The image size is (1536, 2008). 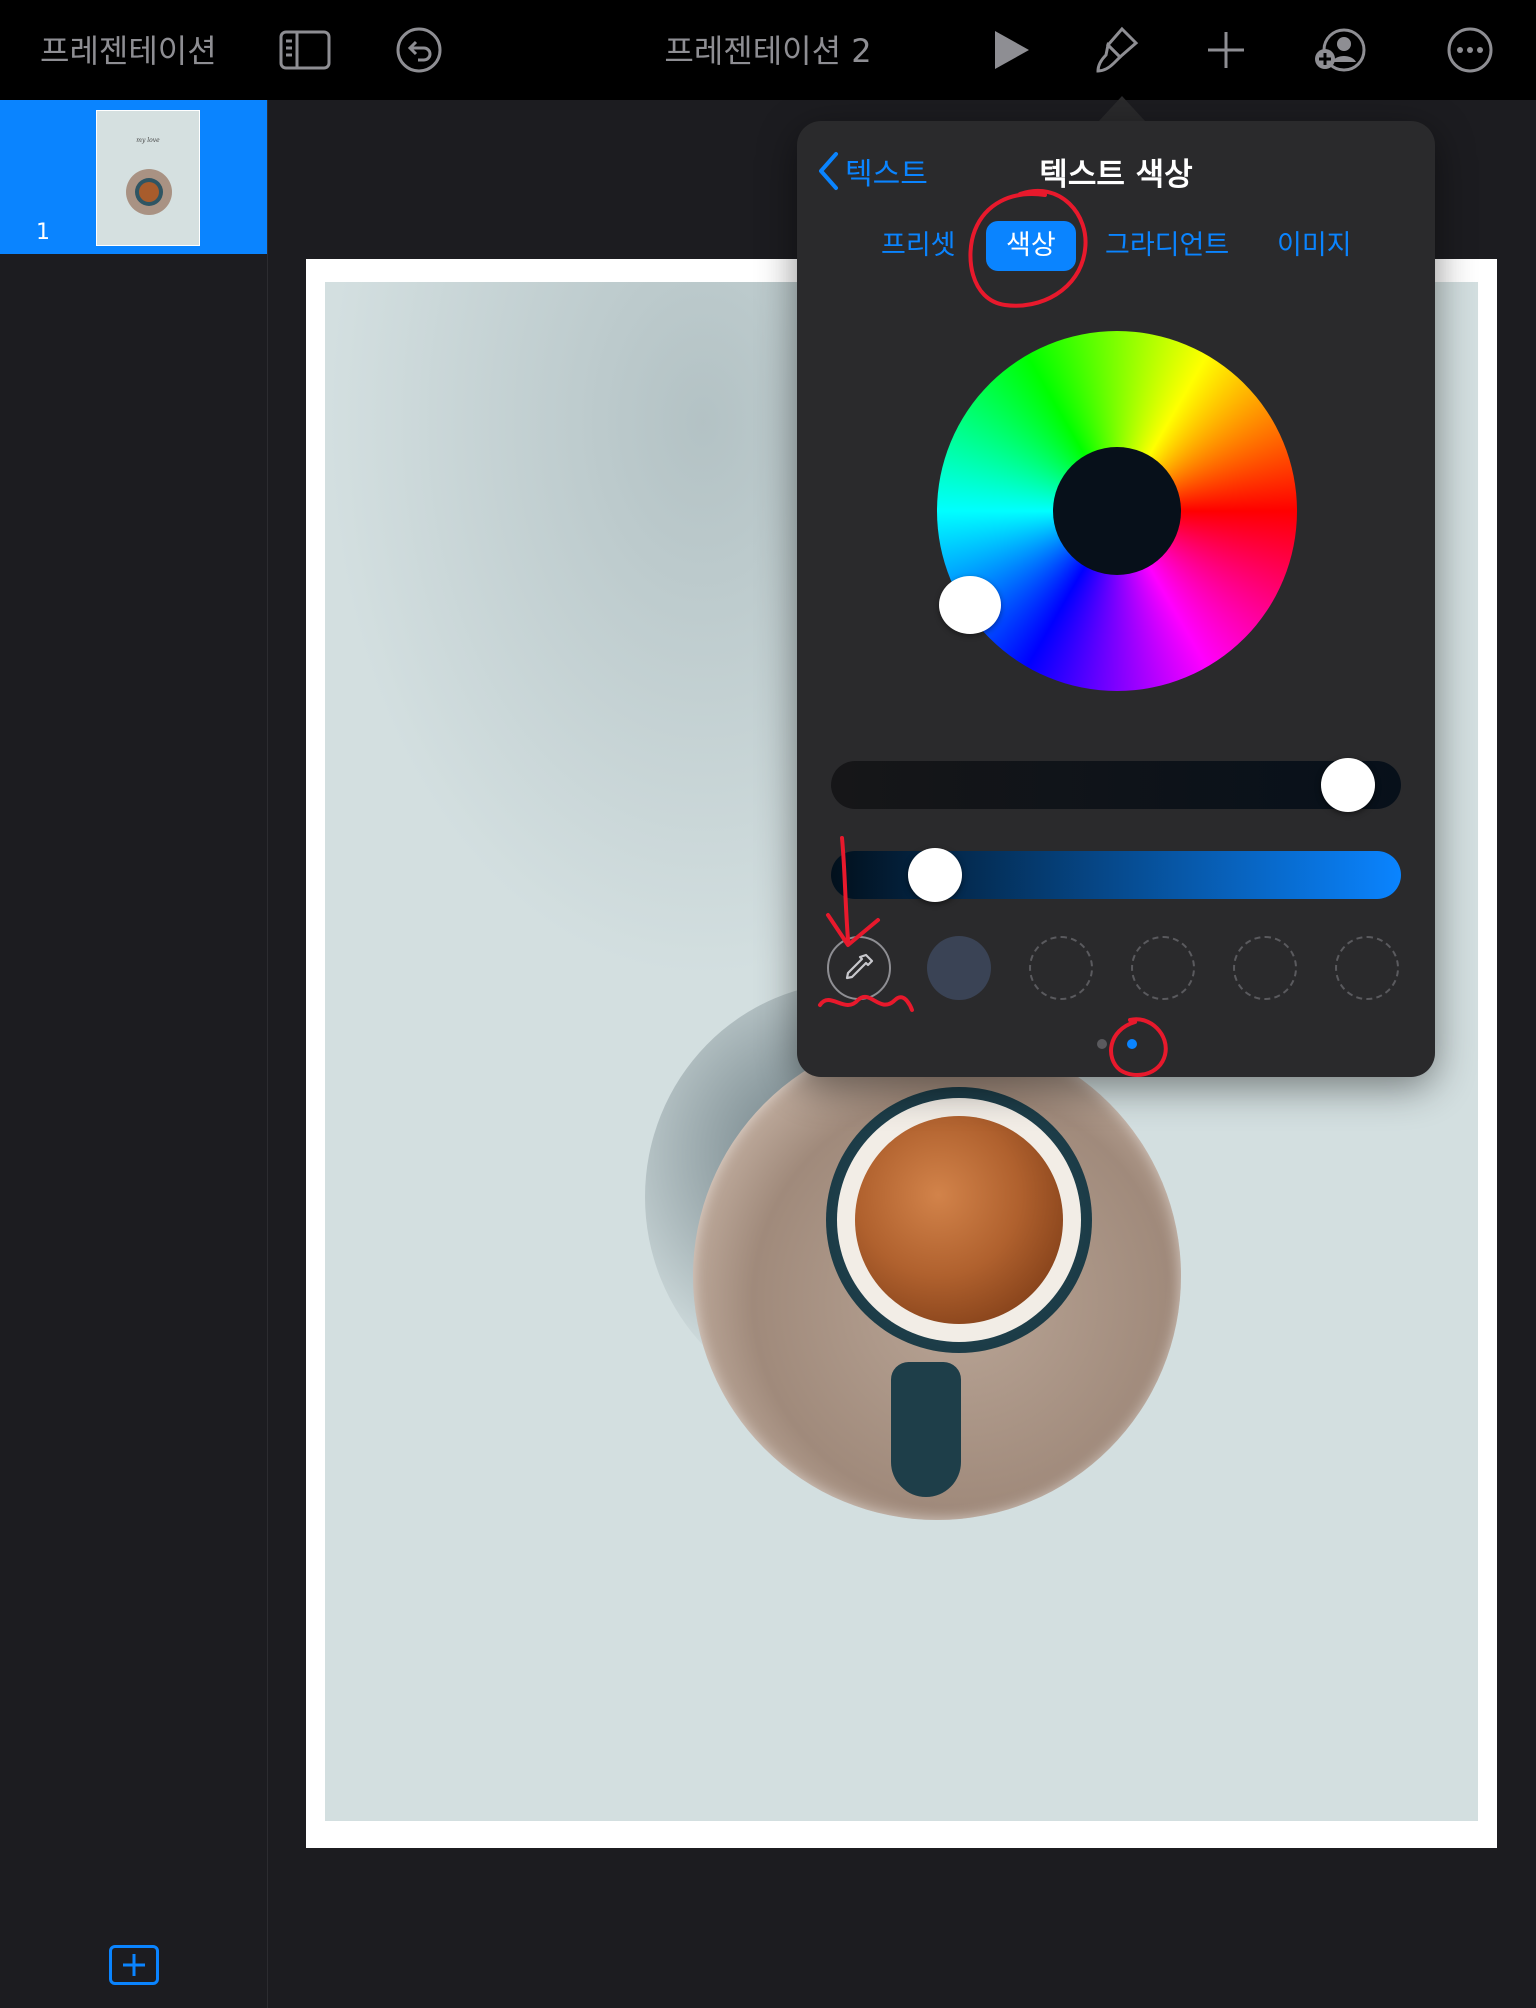 I want to click on tab-preset: 프리셋, so click(x=918, y=246).